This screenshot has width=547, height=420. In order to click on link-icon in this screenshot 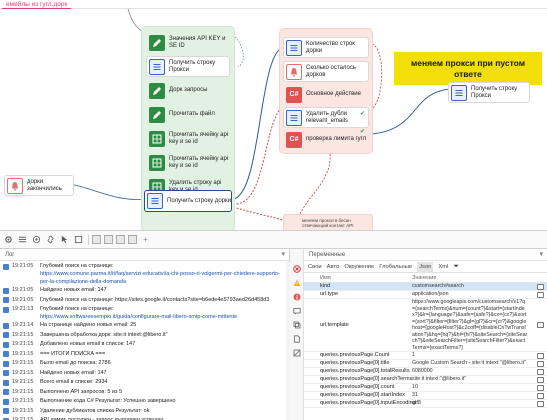, I will do `click(50, 239)`.